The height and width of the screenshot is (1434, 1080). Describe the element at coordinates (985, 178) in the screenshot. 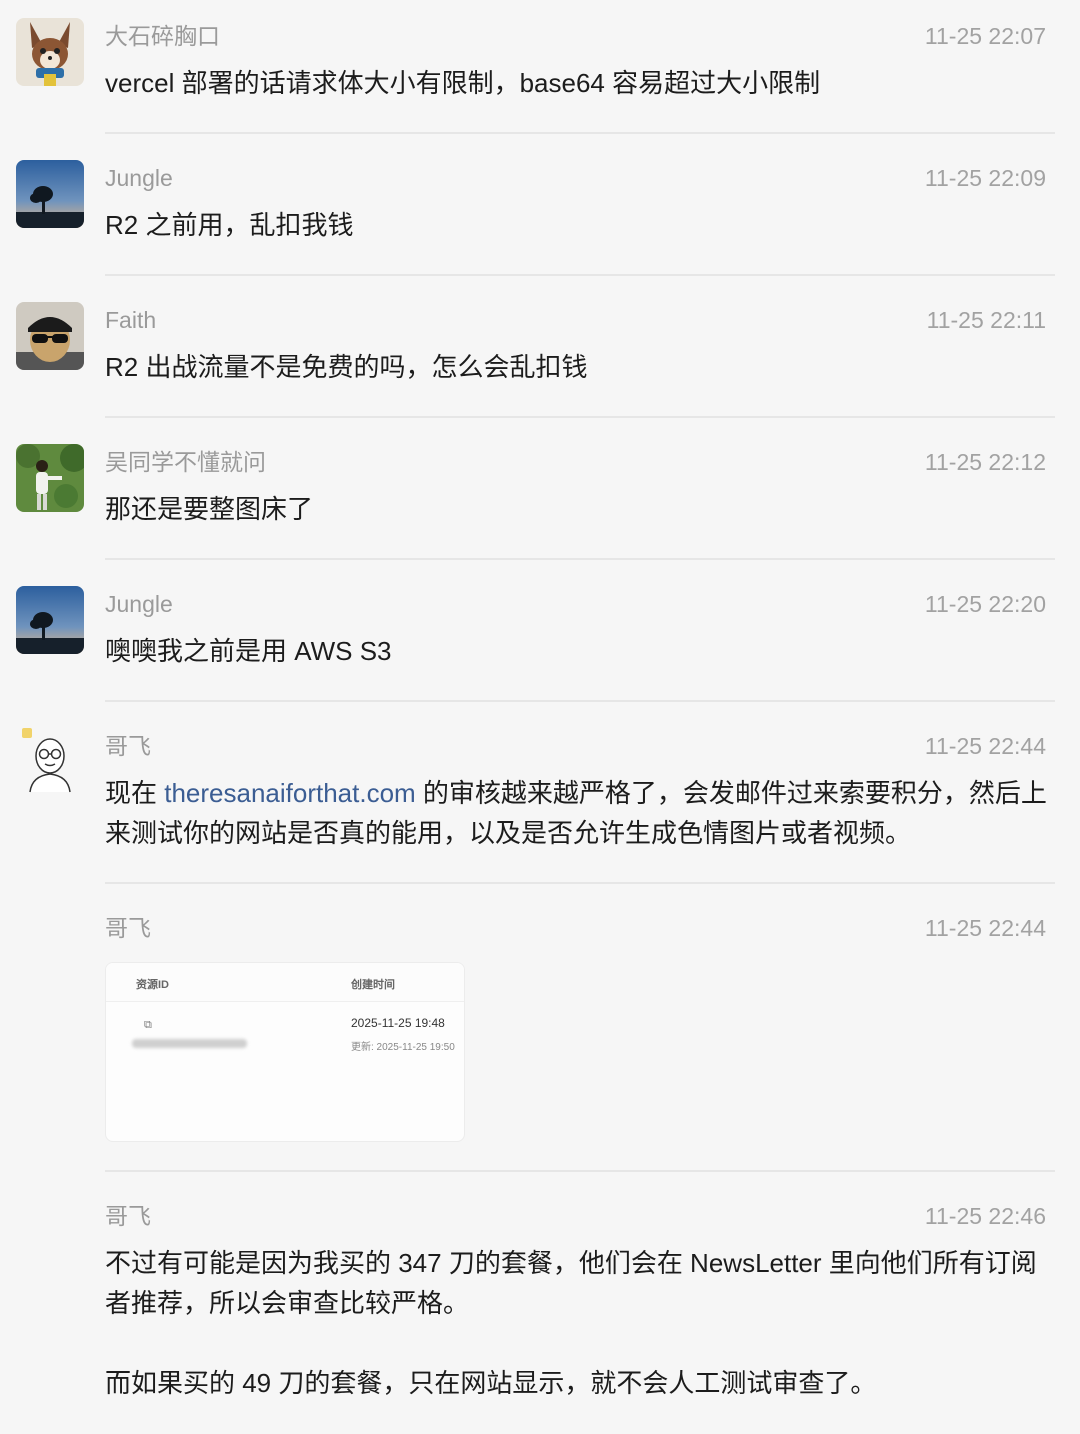

I see `message-timestamp: 11-25 22:09` at that location.